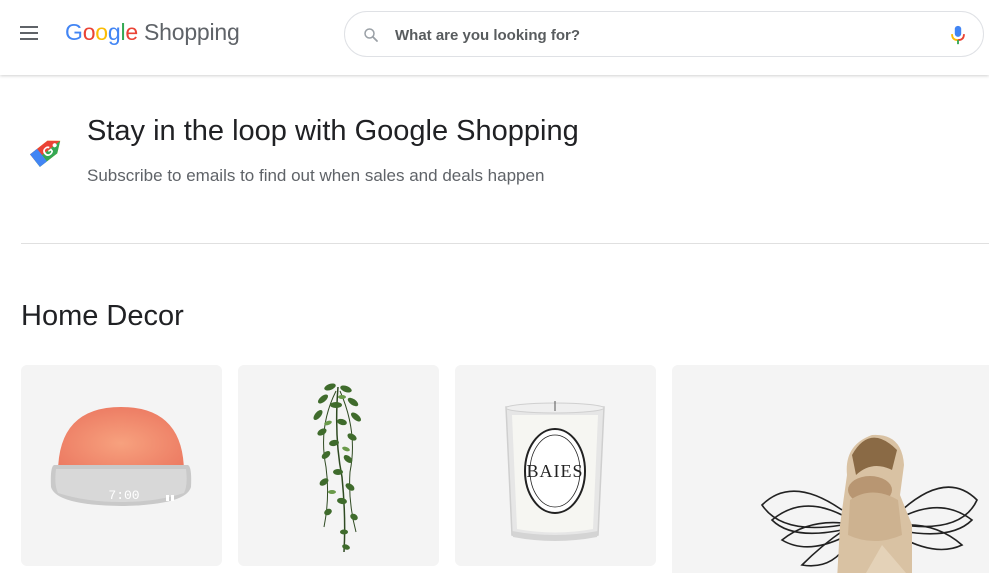 The height and width of the screenshot is (573, 989). What do you see at coordinates (192, 32) in the screenshot?
I see `logo-product-name: Shopping` at bounding box center [192, 32].